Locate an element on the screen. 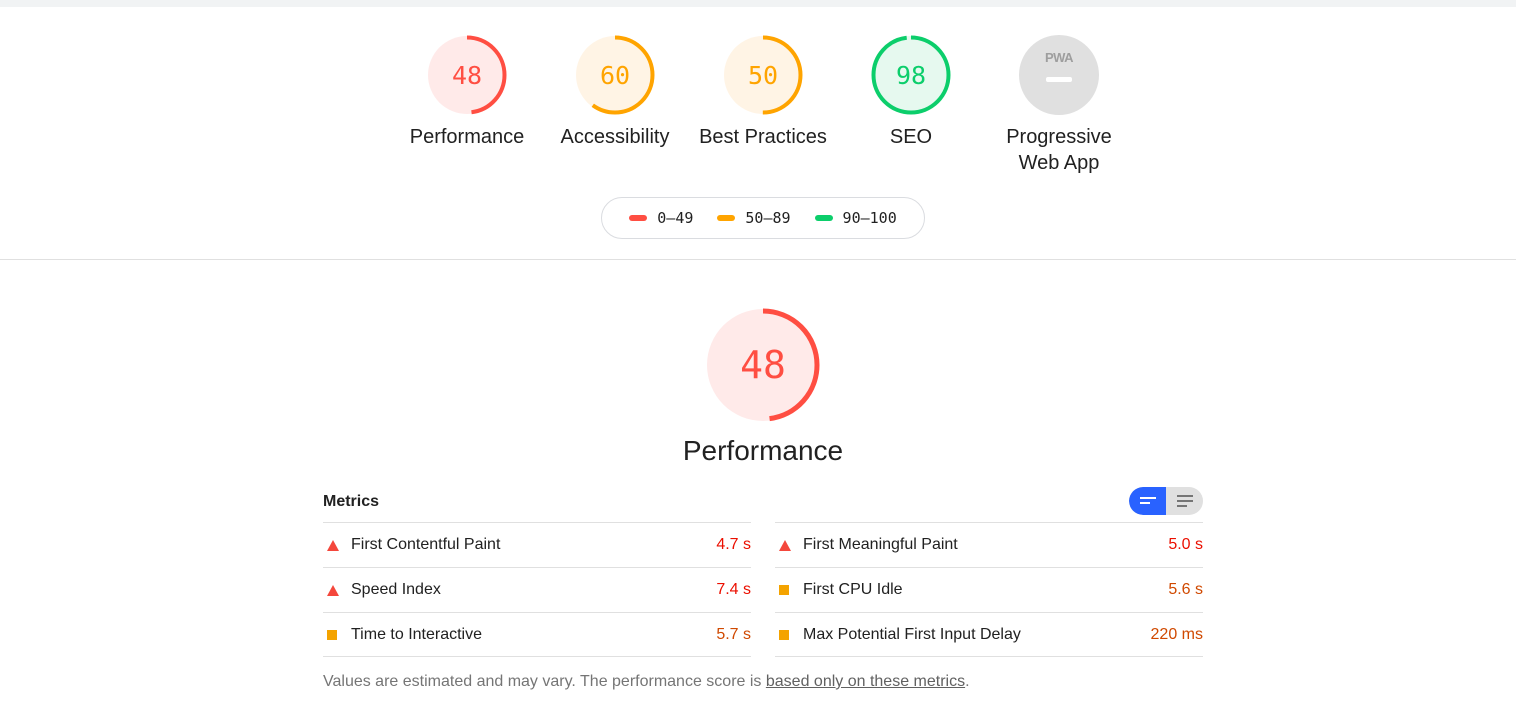 This screenshot has height=709, width=1516. metric-row: First CPU Idle 5.6 s is located at coordinates (989, 589).